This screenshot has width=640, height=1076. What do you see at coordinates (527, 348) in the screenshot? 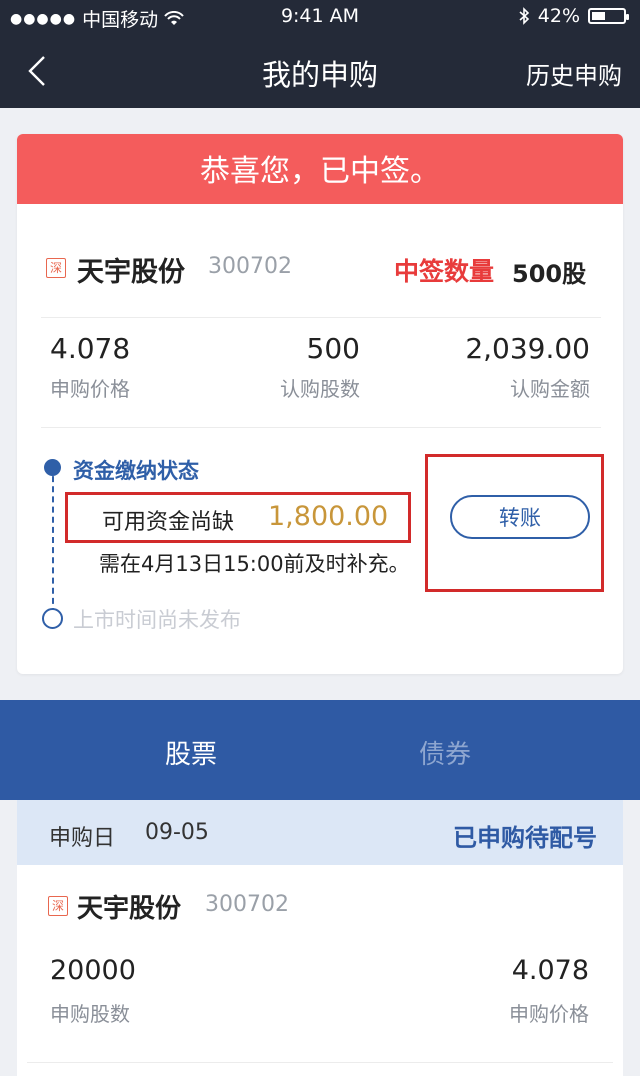
I see `stat-amount-value: 2,039.00` at bounding box center [527, 348].